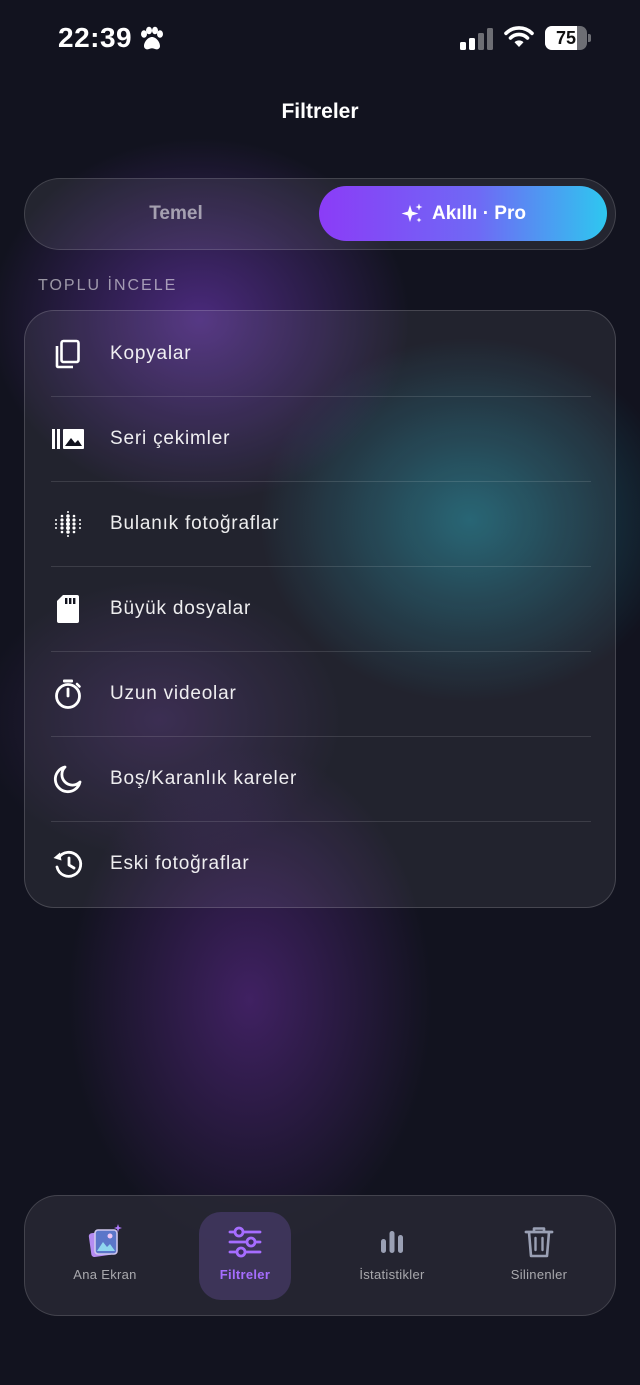 This screenshot has height=1385, width=640. What do you see at coordinates (392, 1242) in the screenshot?
I see `bar-chart-icon` at bounding box center [392, 1242].